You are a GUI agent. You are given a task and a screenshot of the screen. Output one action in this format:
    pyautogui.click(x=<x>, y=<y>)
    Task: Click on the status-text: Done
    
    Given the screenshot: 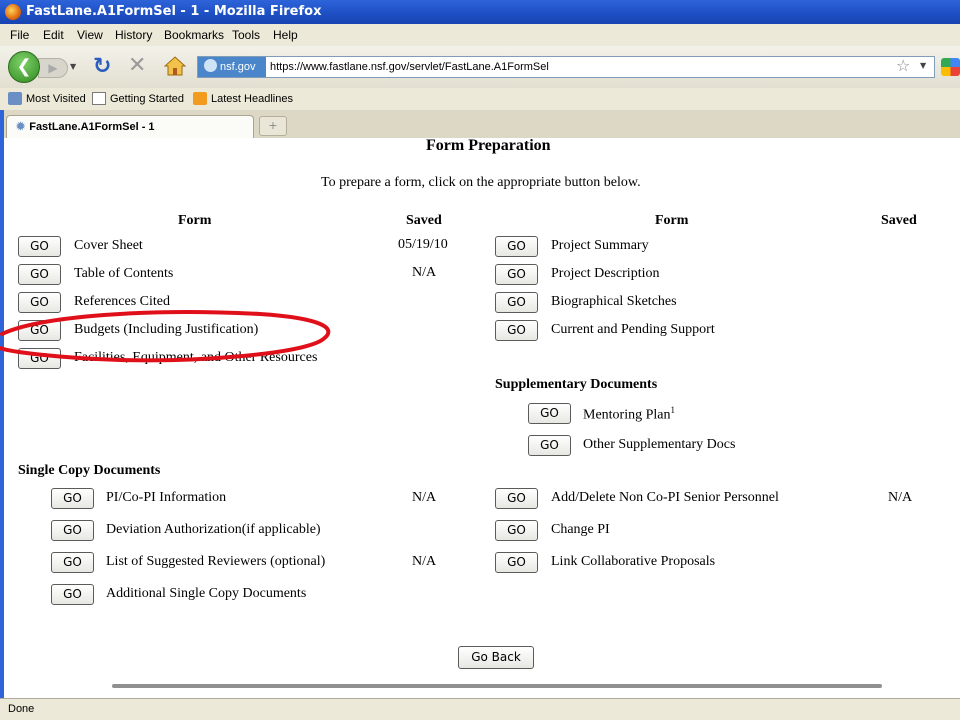 What is the action you would take?
    pyautogui.click(x=21, y=709)
    